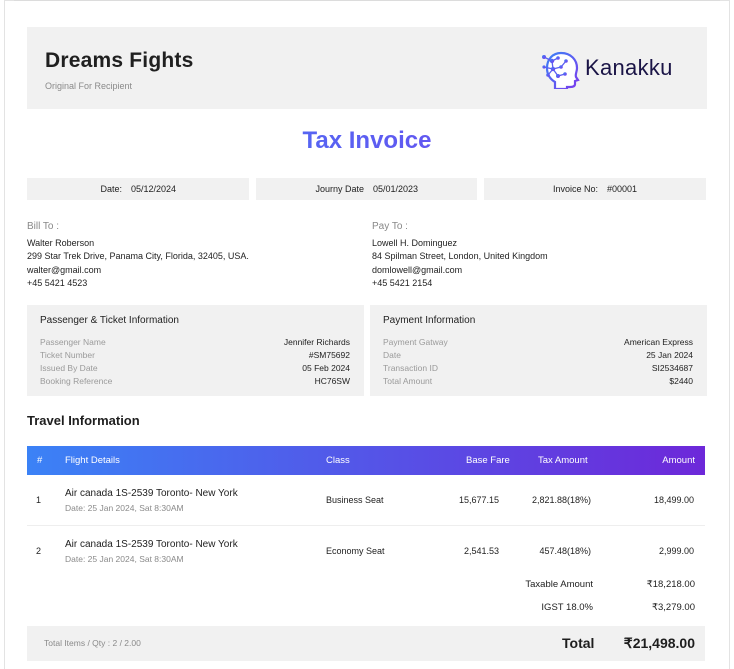 The image size is (734, 669). What do you see at coordinates (488, 460) in the screenshot?
I see `col-base-fare: Base Fare` at bounding box center [488, 460].